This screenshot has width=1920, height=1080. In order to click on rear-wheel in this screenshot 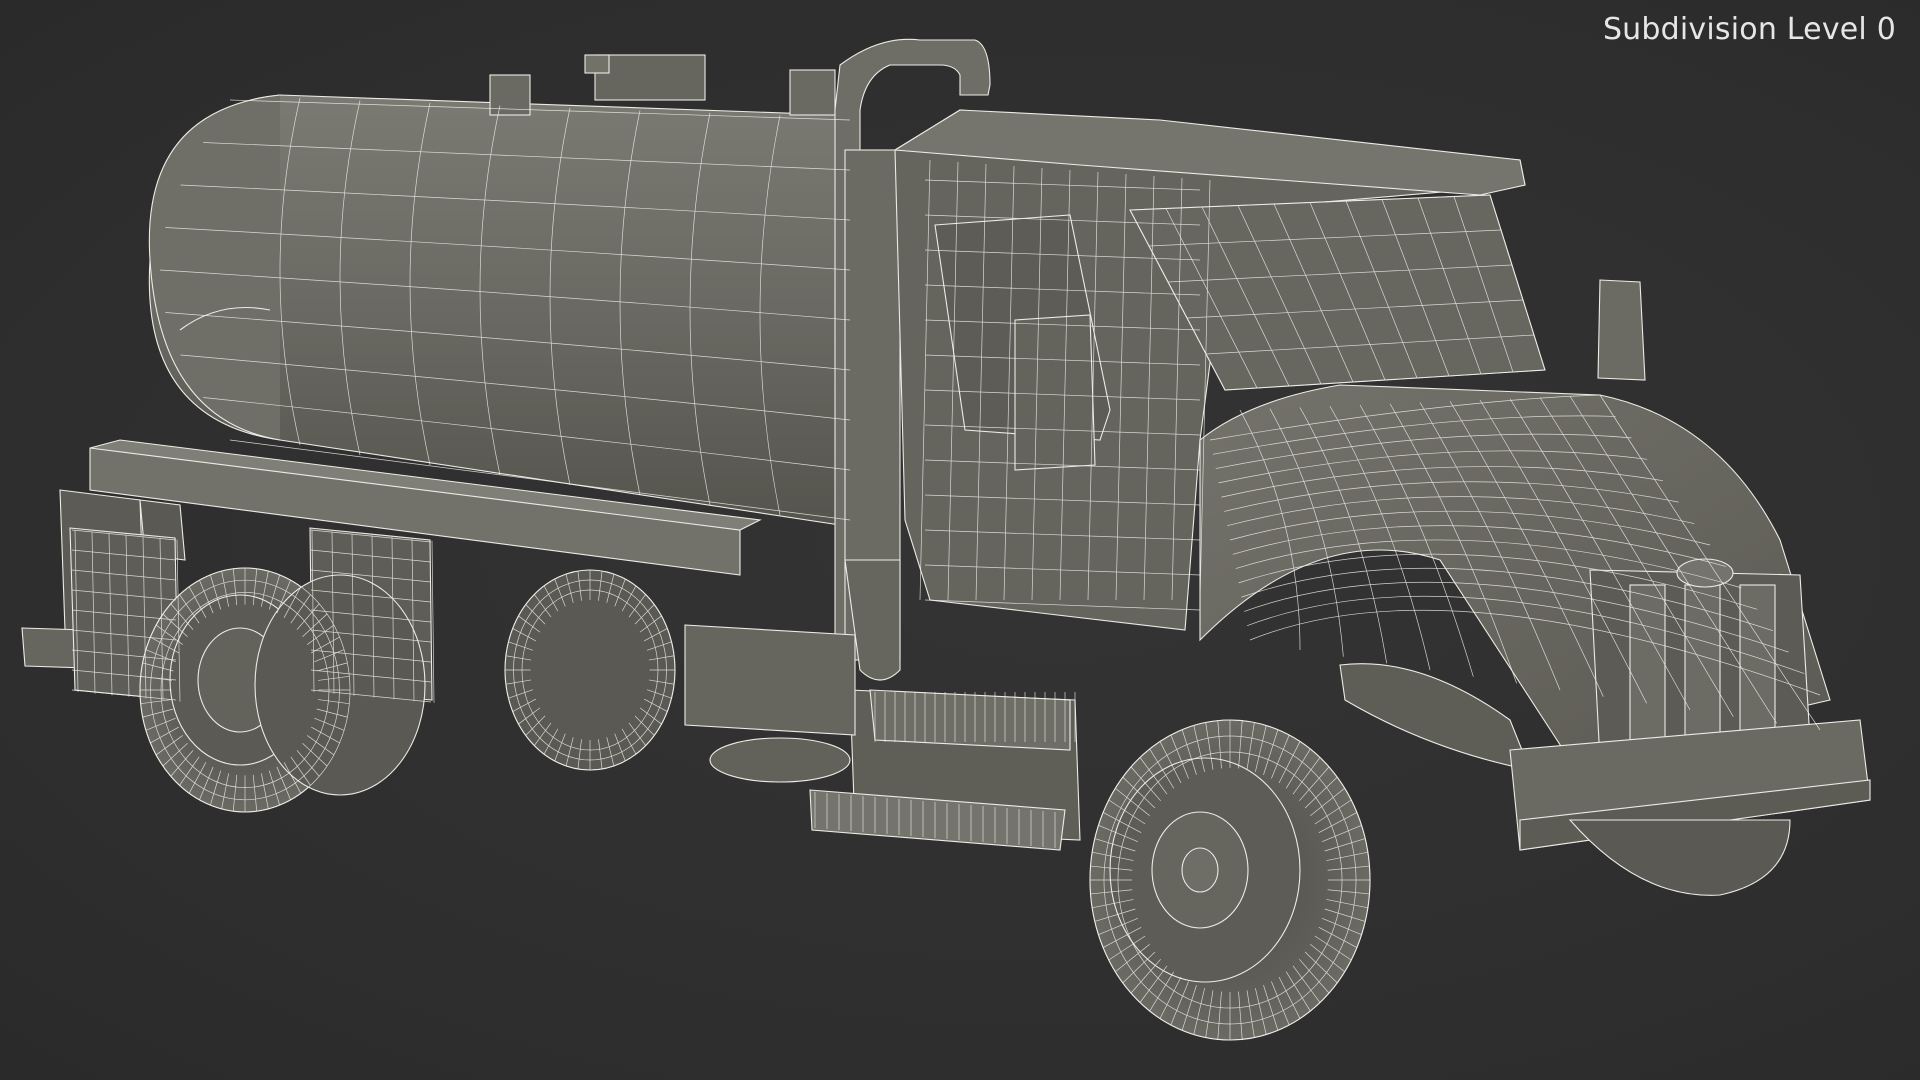, I will do `click(282, 690)`.